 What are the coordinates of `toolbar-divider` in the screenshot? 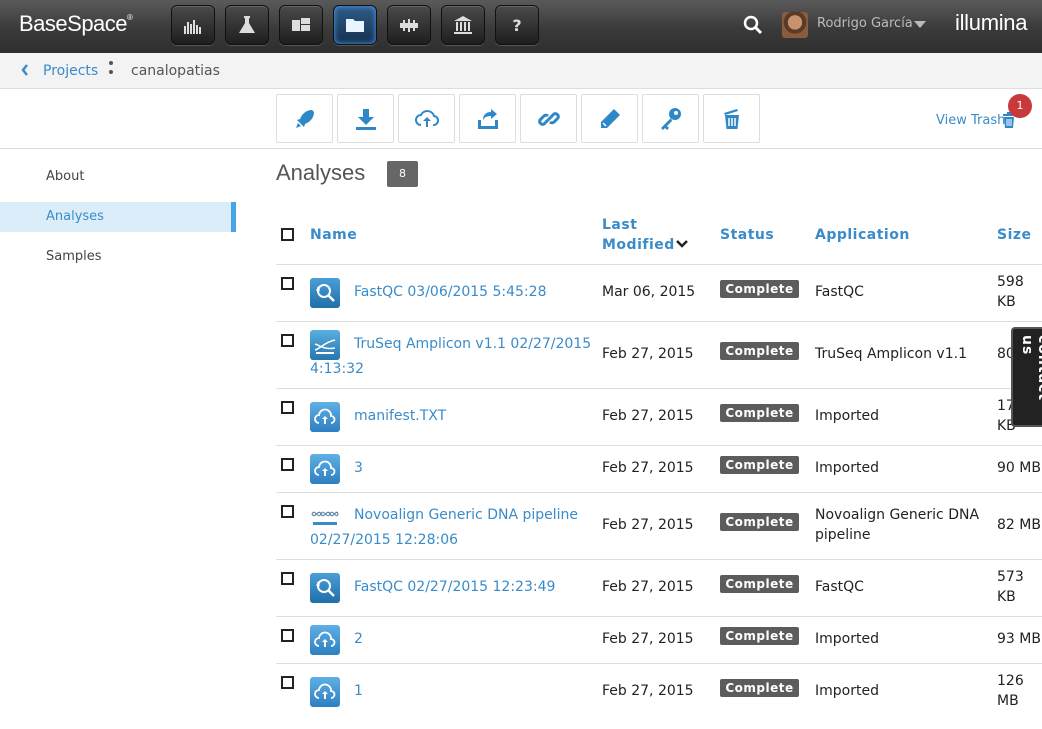 It's located at (521, 148).